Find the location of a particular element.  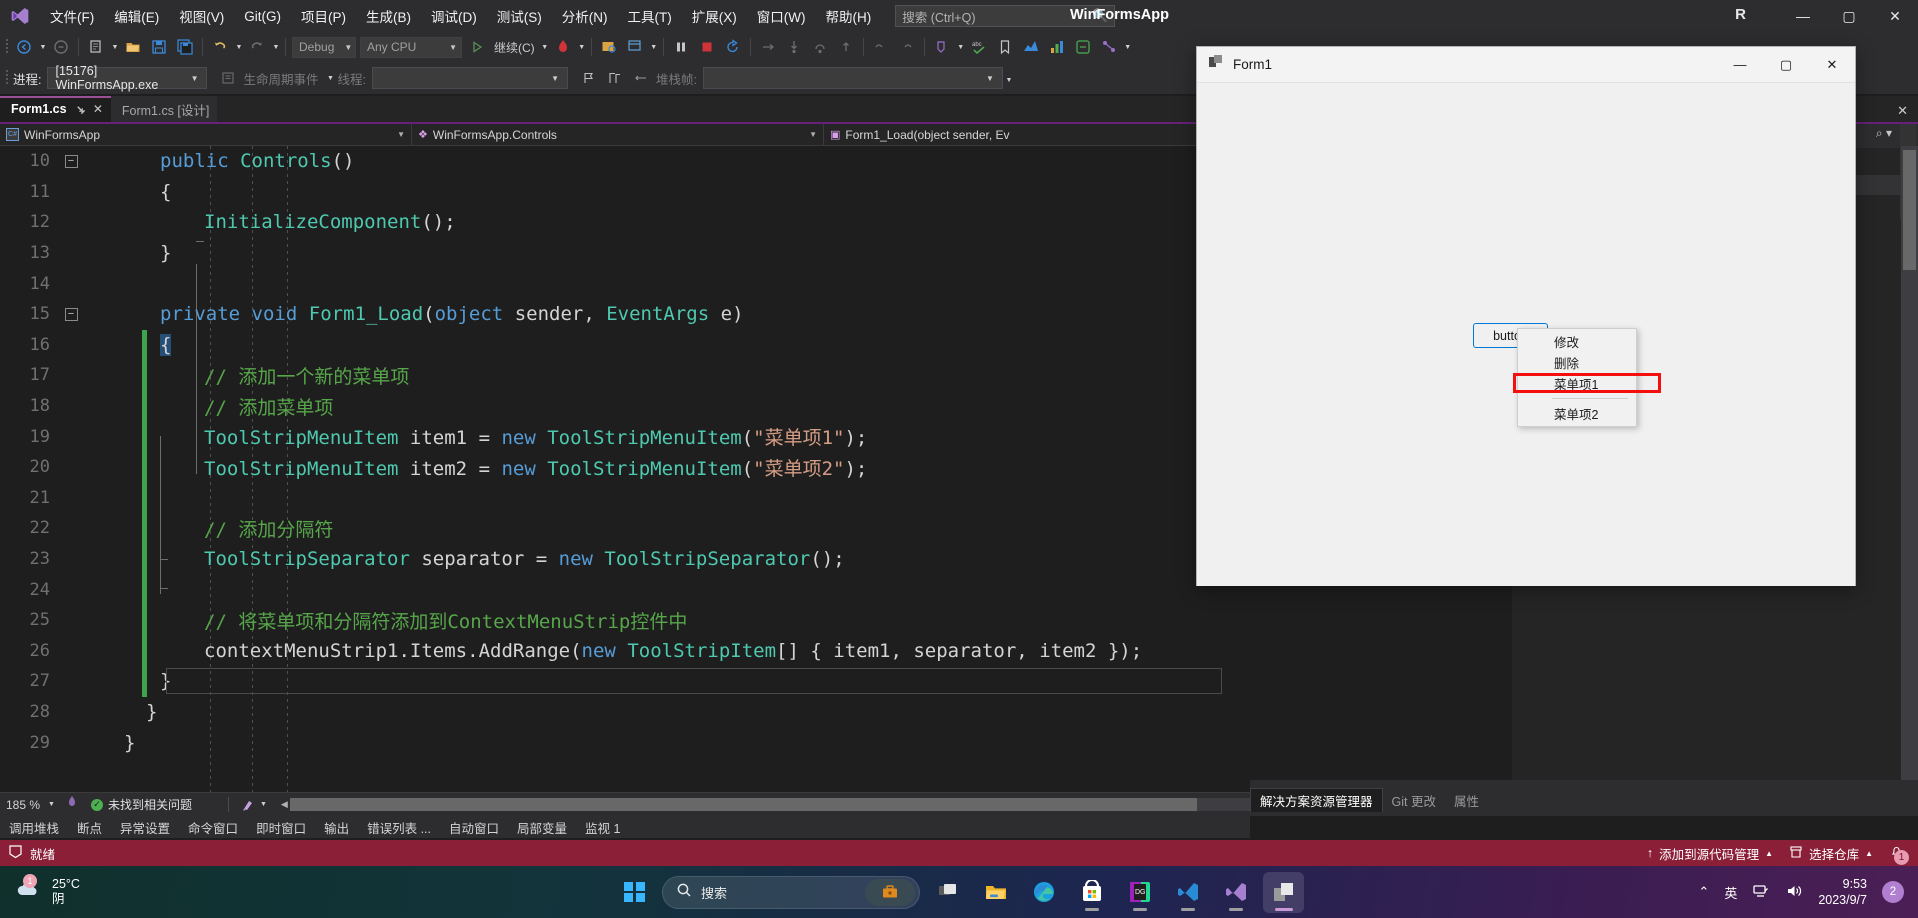

datagrip-icon: DG is located at coordinates (1139, 892).